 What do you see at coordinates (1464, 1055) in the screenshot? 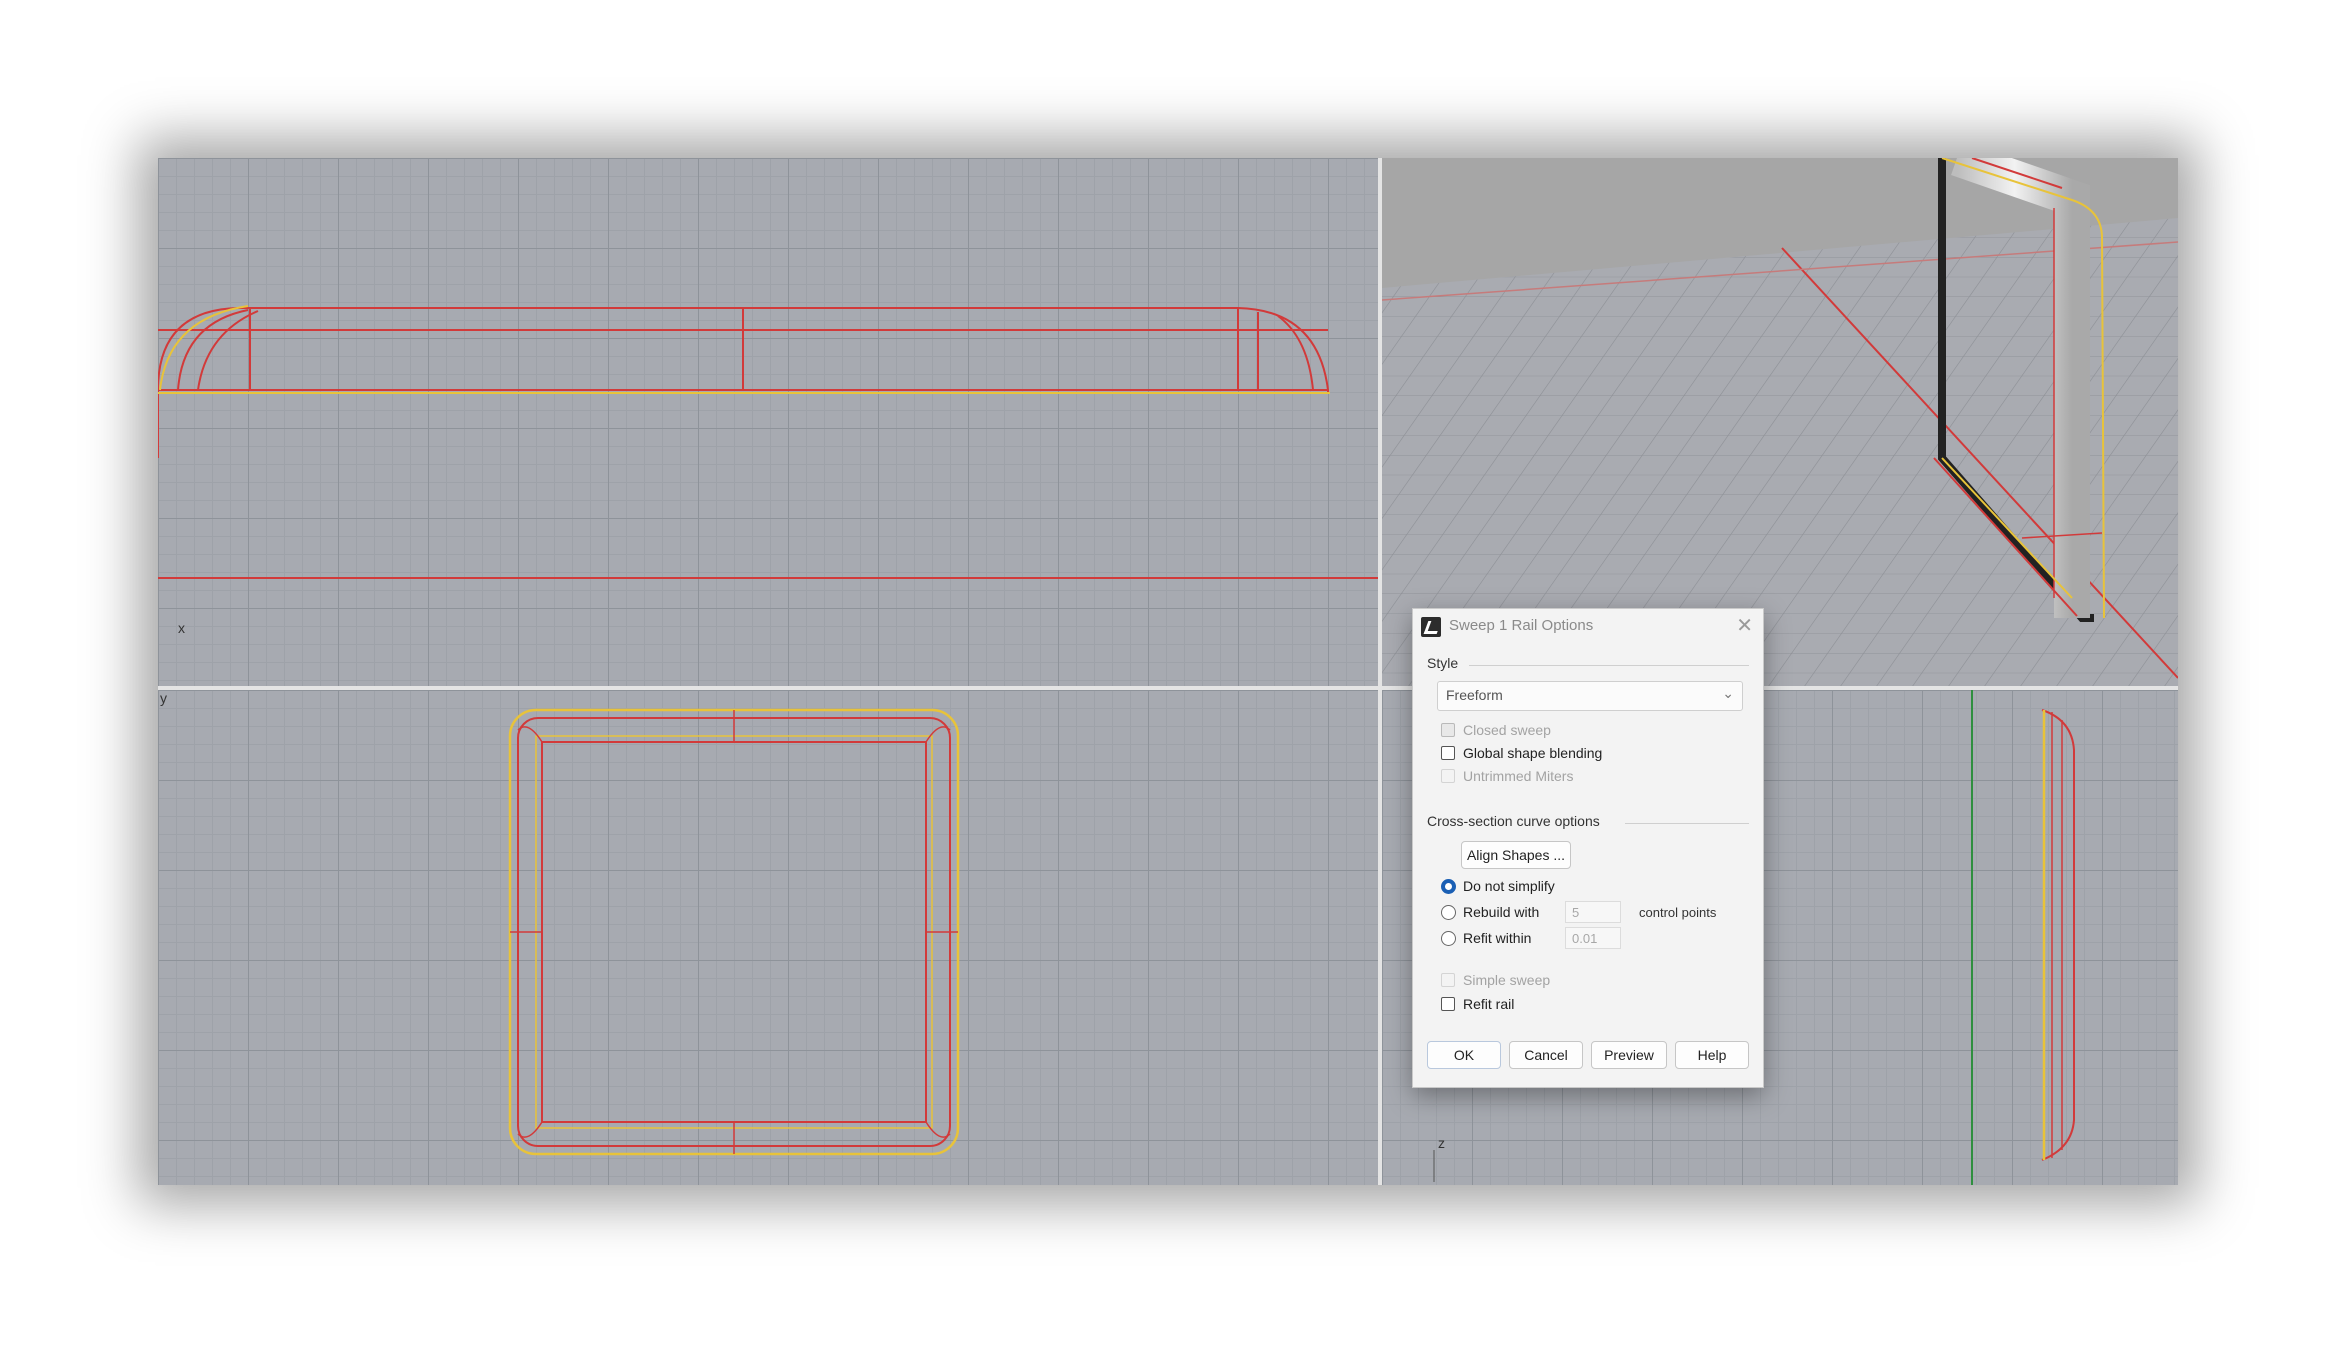
I see `ok-button: OK` at bounding box center [1464, 1055].